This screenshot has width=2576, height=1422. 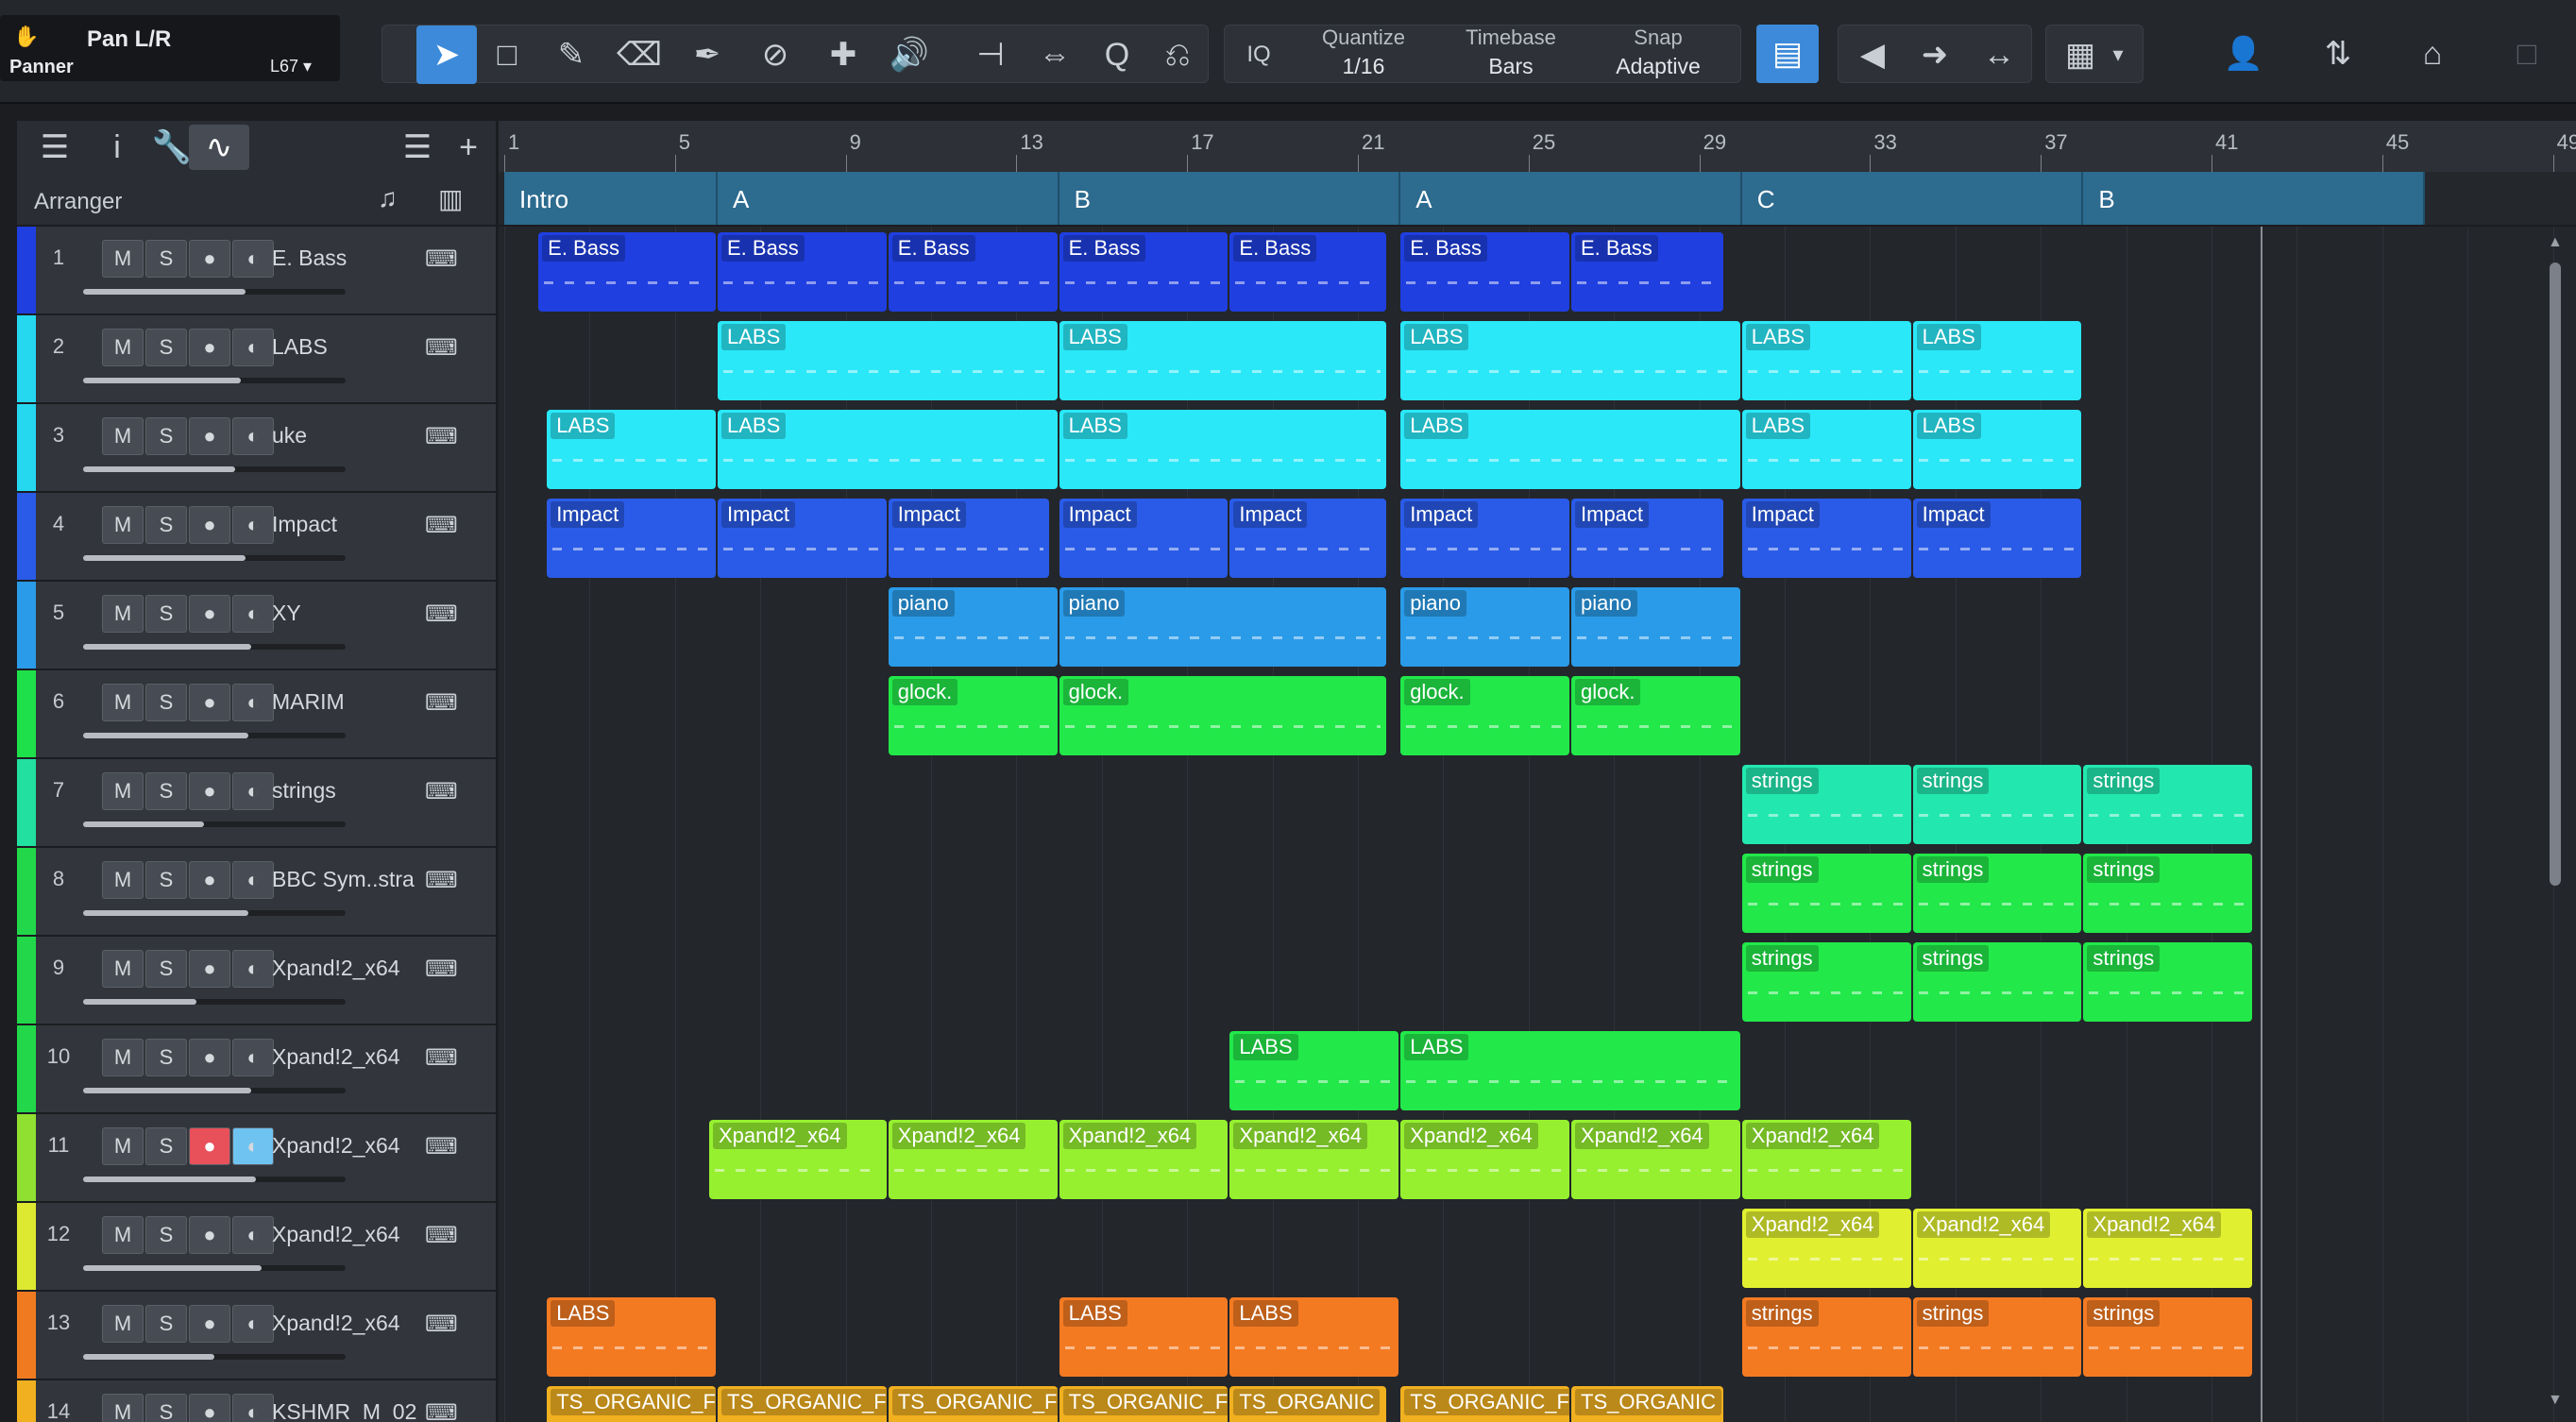 I want to click on track-name: Impact, so click(x=357, y=524).